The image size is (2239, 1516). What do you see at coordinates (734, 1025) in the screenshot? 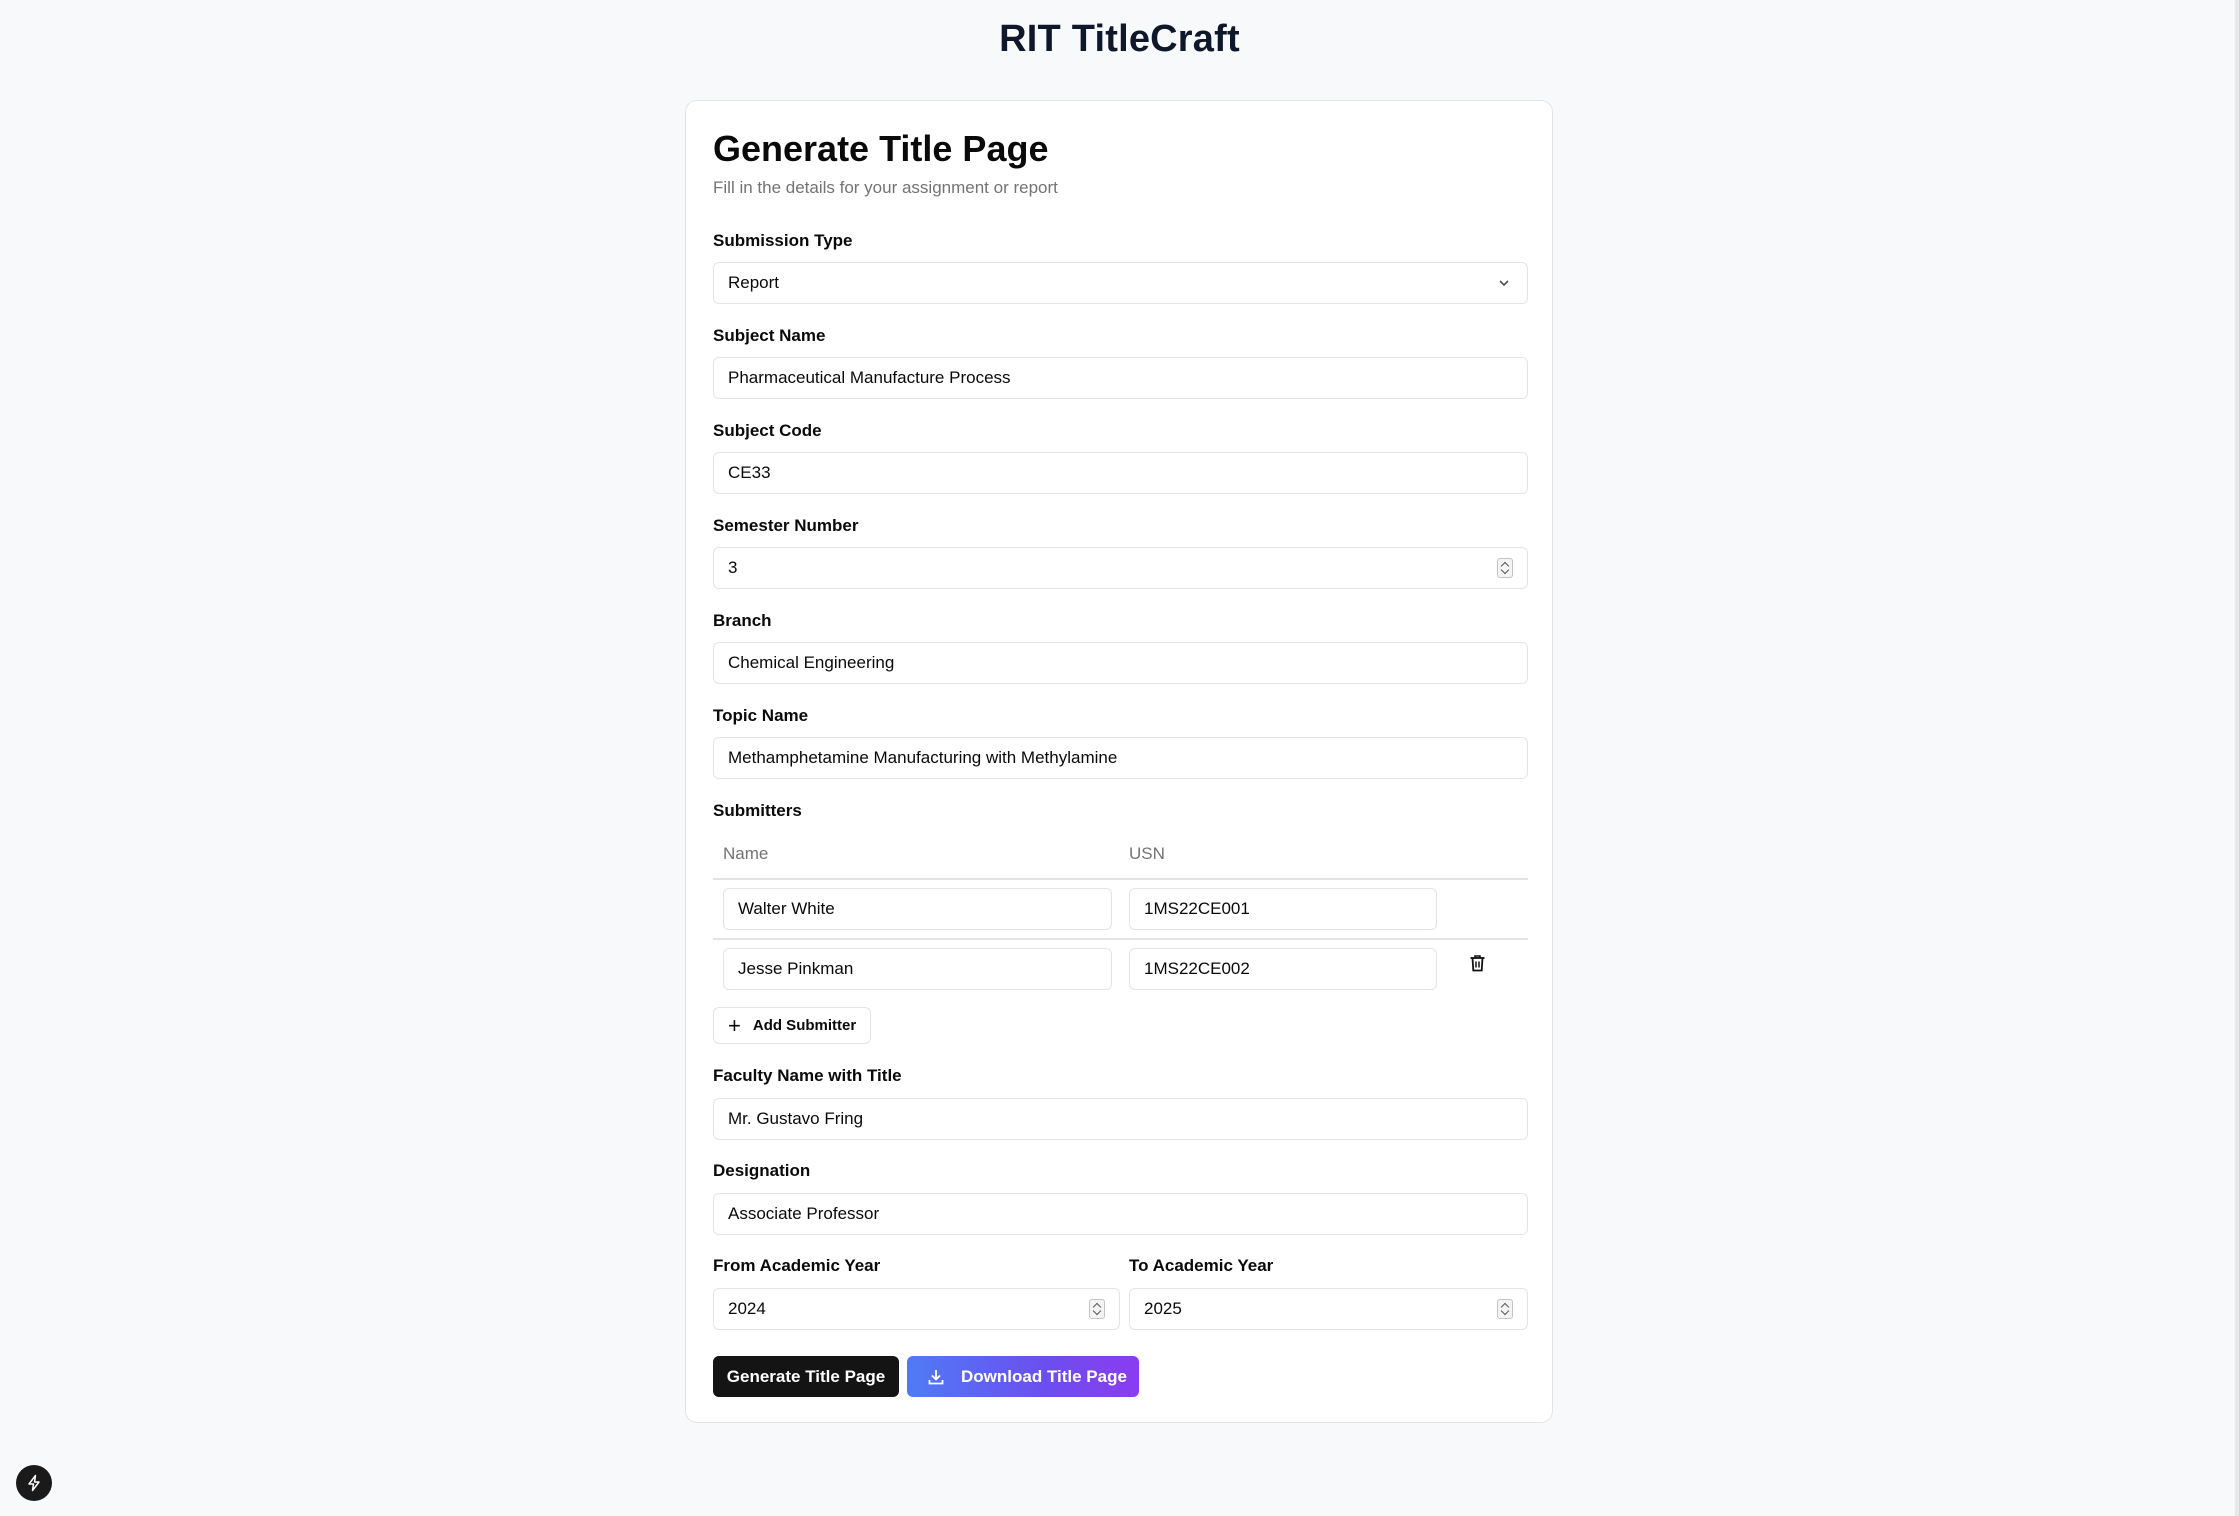
I see `plus-icon: +` at bounding box center [734, 1025].